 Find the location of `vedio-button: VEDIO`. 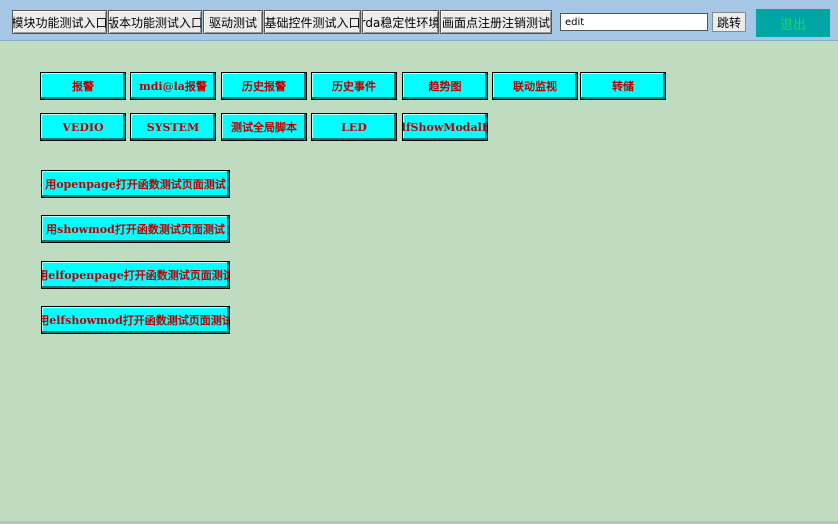

vedio-button: VEDIO is located at coordinates (83, 127).